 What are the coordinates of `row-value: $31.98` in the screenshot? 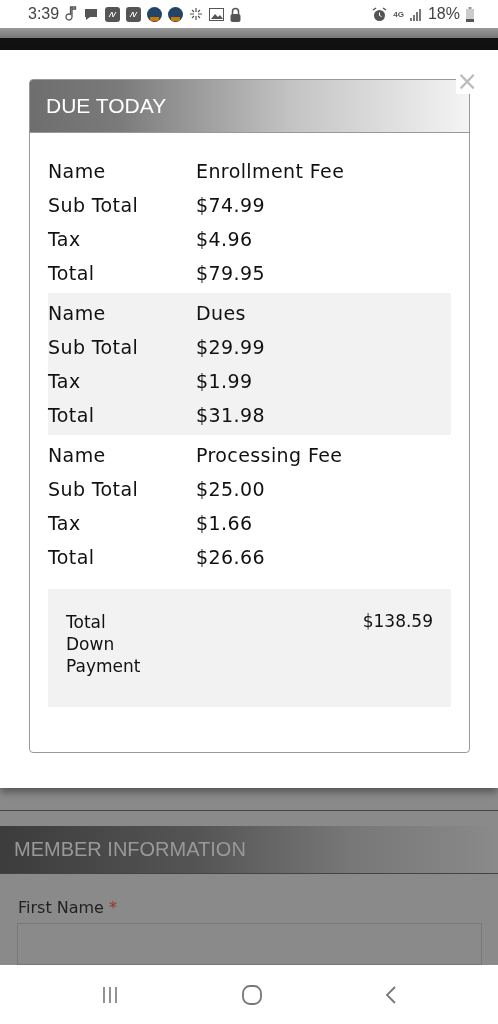 It's located at (230, 414).